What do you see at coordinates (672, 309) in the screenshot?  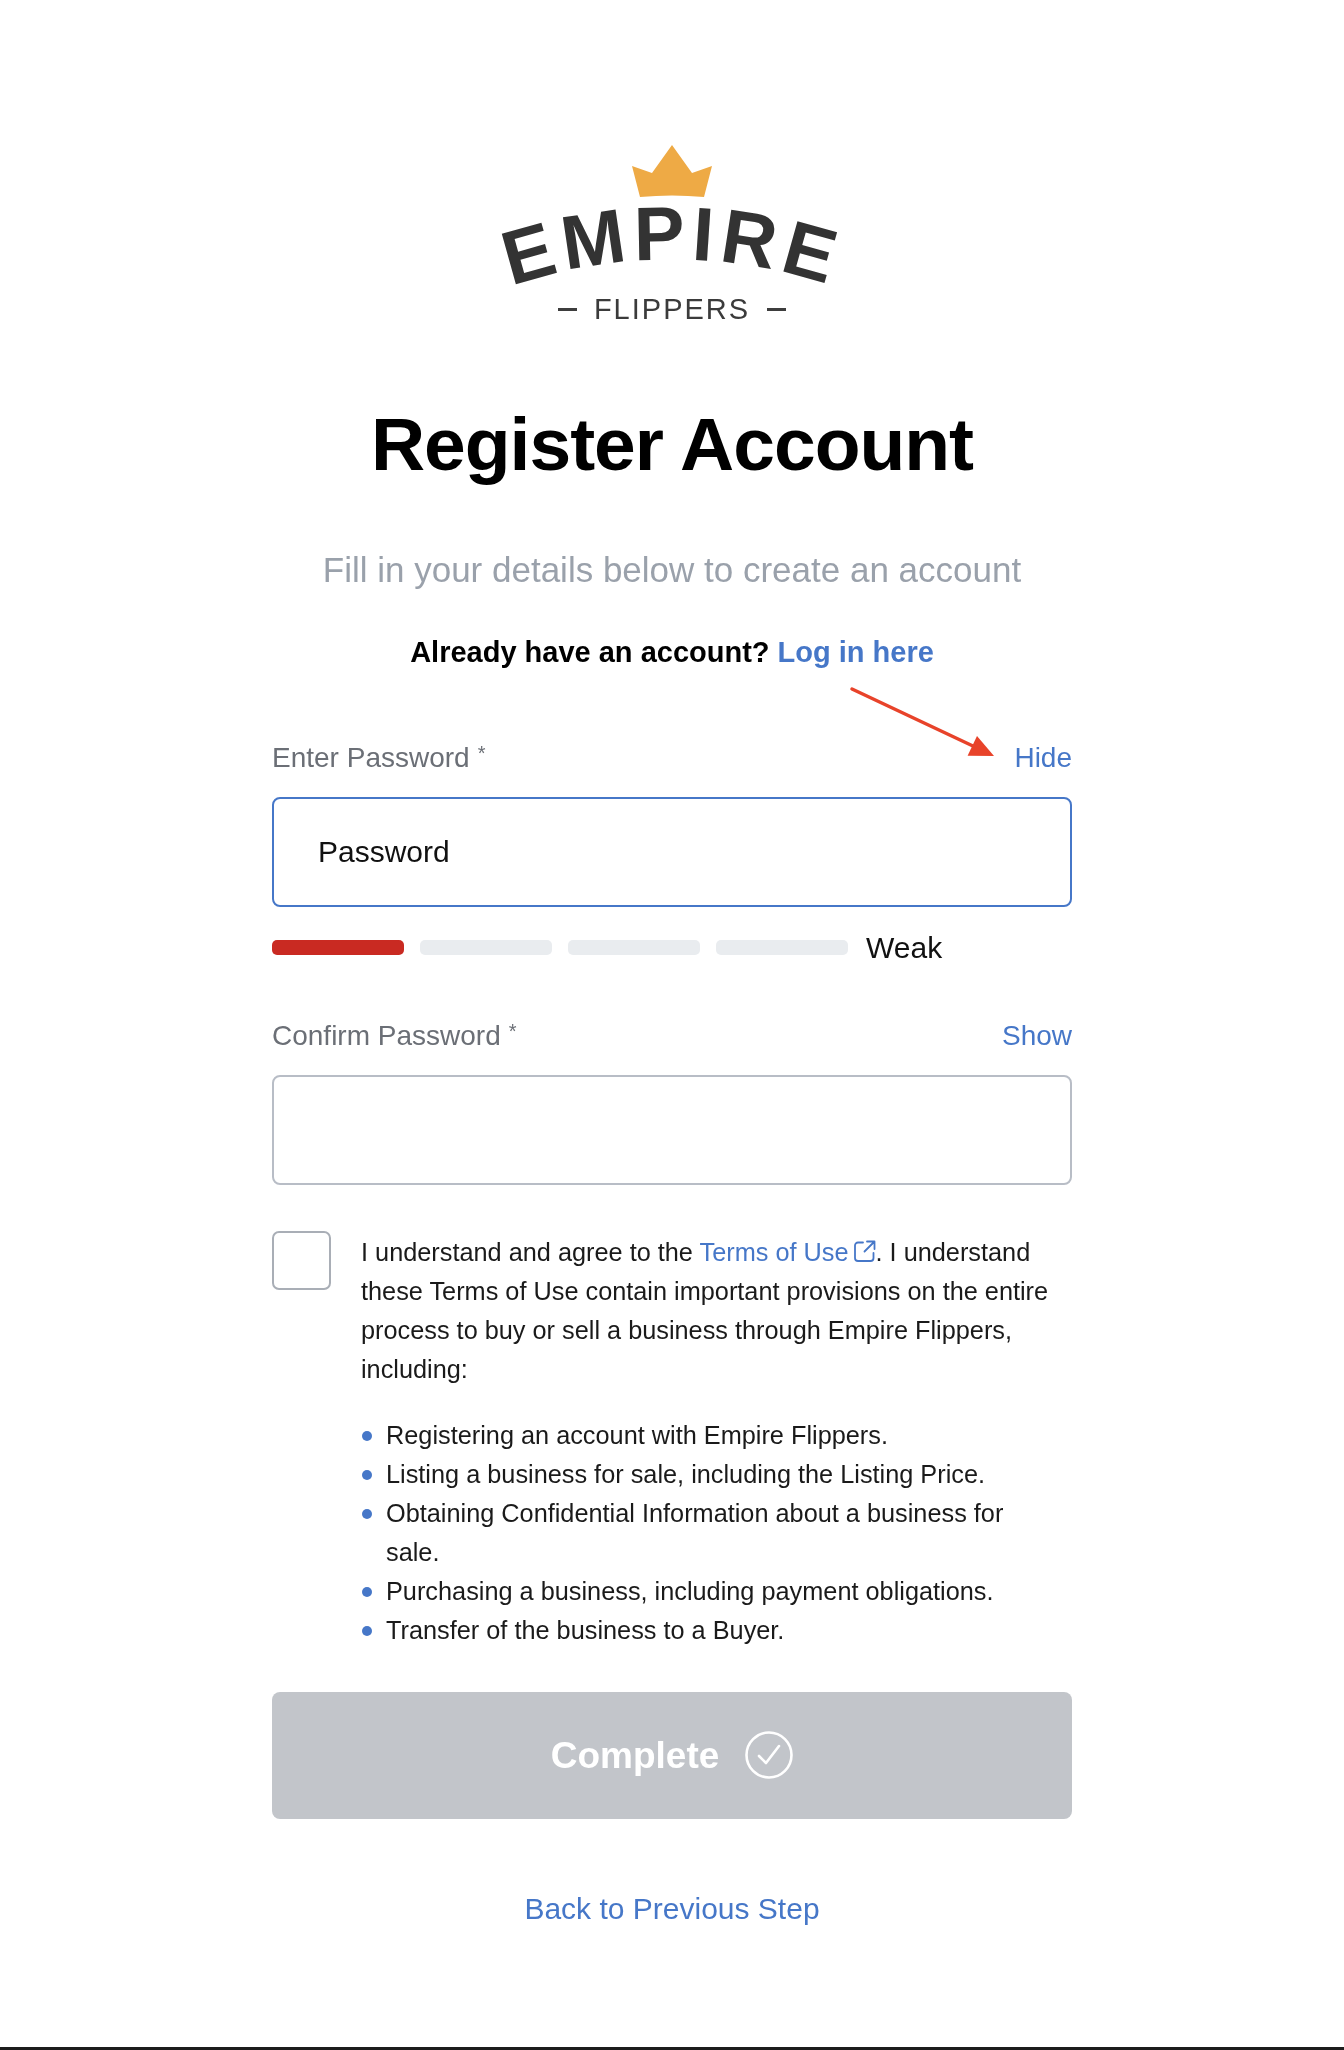 I see `logo-tagline: FLIPPERS` at bounding box center [672, 309].